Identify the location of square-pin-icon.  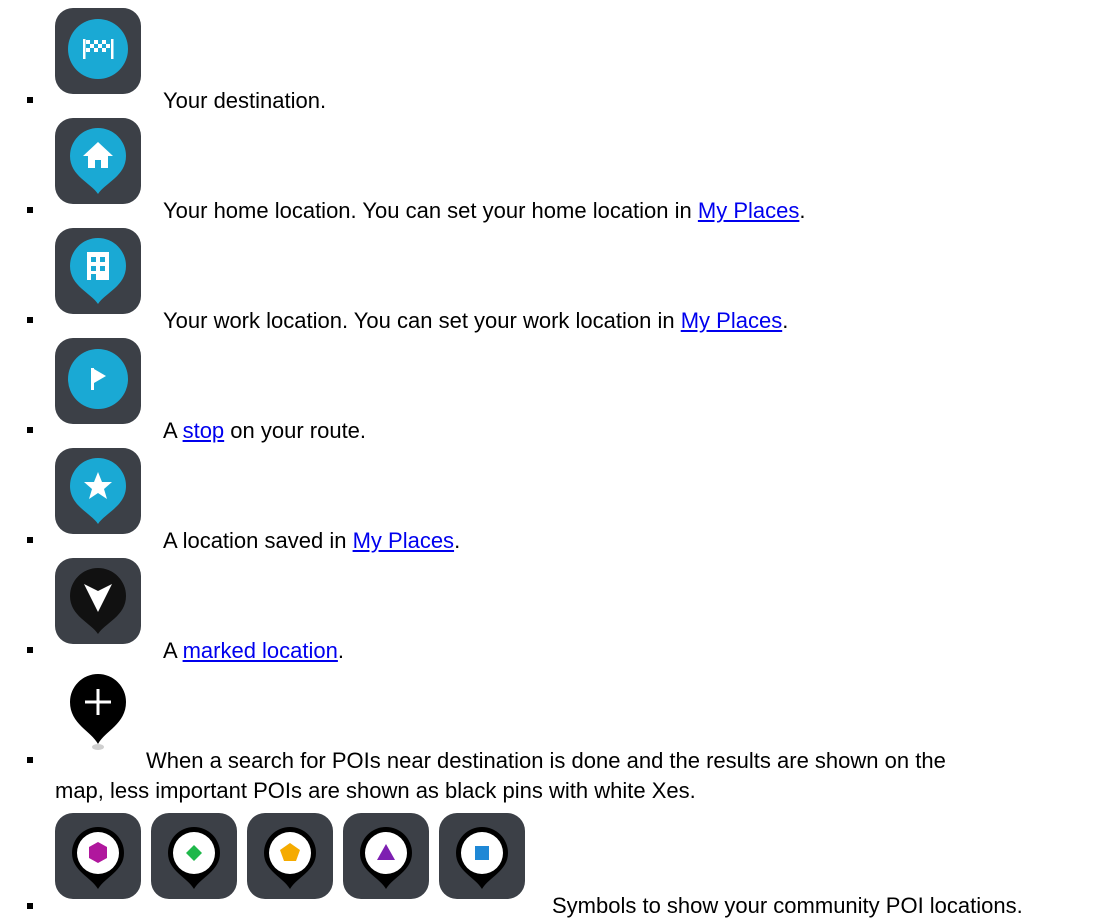
(482, 858).